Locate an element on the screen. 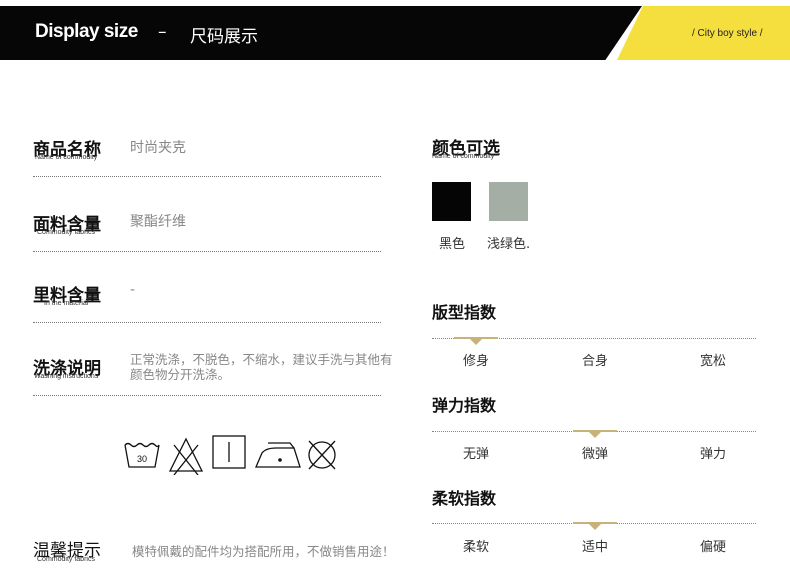 Image resolution: width=790 pixels, height=584 pixels. elasticity-option: 弹力 is located at coordinates (712, 454).